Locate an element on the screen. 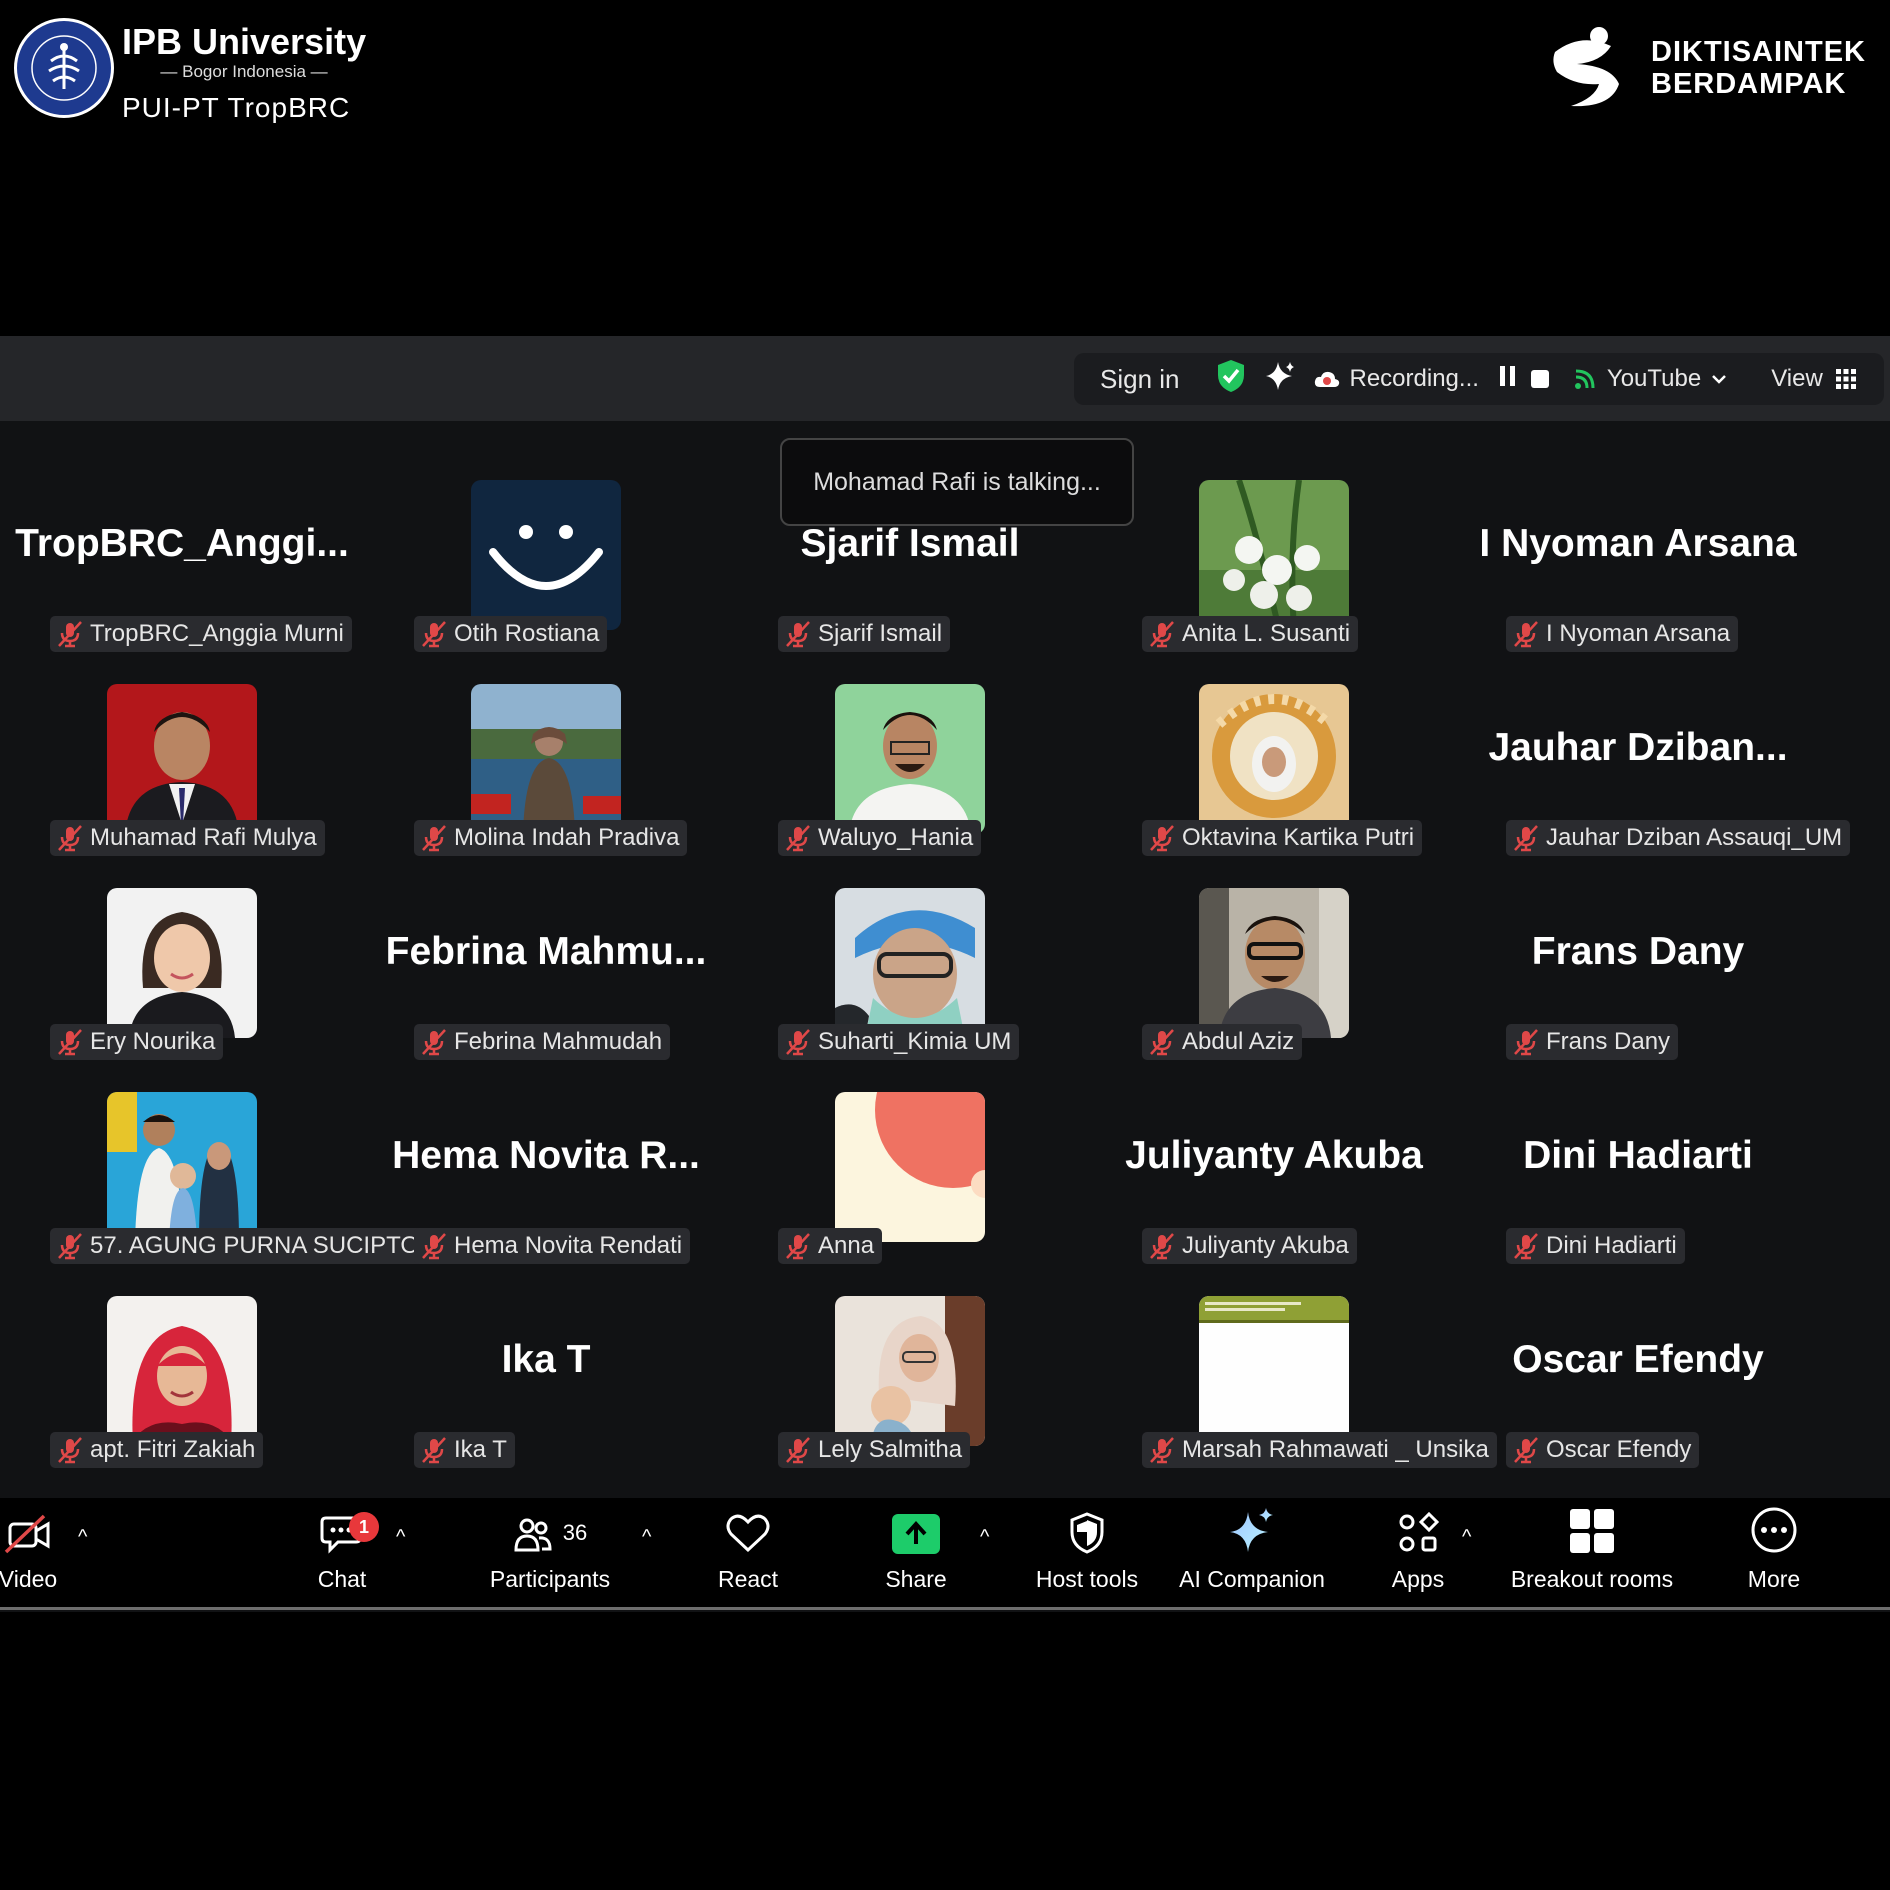 Image resolution: width=1890 pixels, height=1890 pixels. view-button: View is located at coordinates (1814, 379).